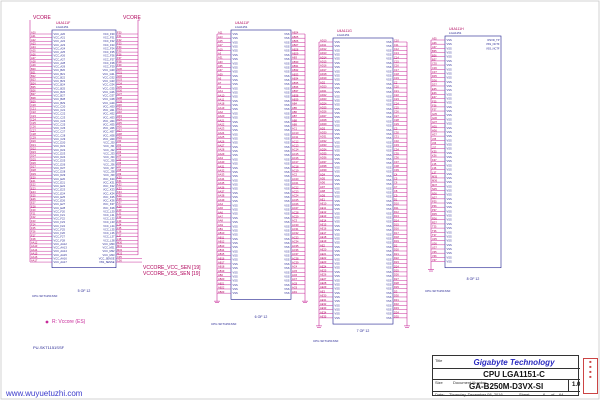 This screenshot has width=600, height=400. What do you see at coordinates (295, 33) in the screenshot?
I see `pin-number: AB24` at bounding box center [295, 33].